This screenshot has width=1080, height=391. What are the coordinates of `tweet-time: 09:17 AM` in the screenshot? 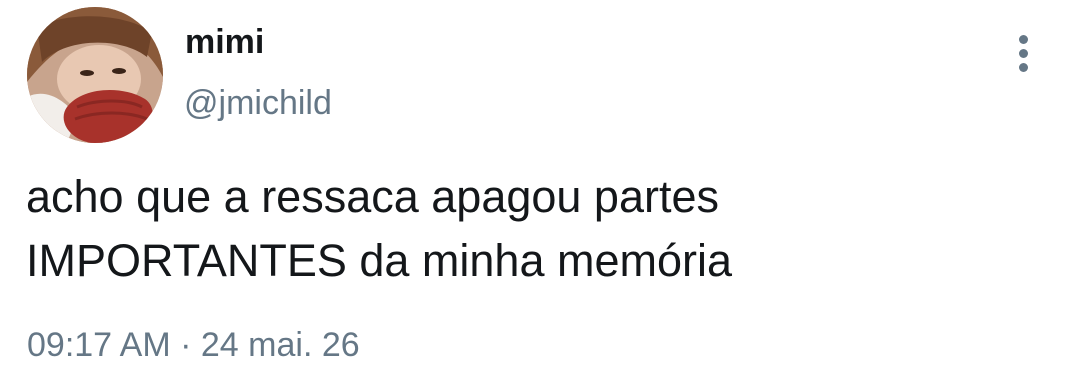 It's located at (99, 345).